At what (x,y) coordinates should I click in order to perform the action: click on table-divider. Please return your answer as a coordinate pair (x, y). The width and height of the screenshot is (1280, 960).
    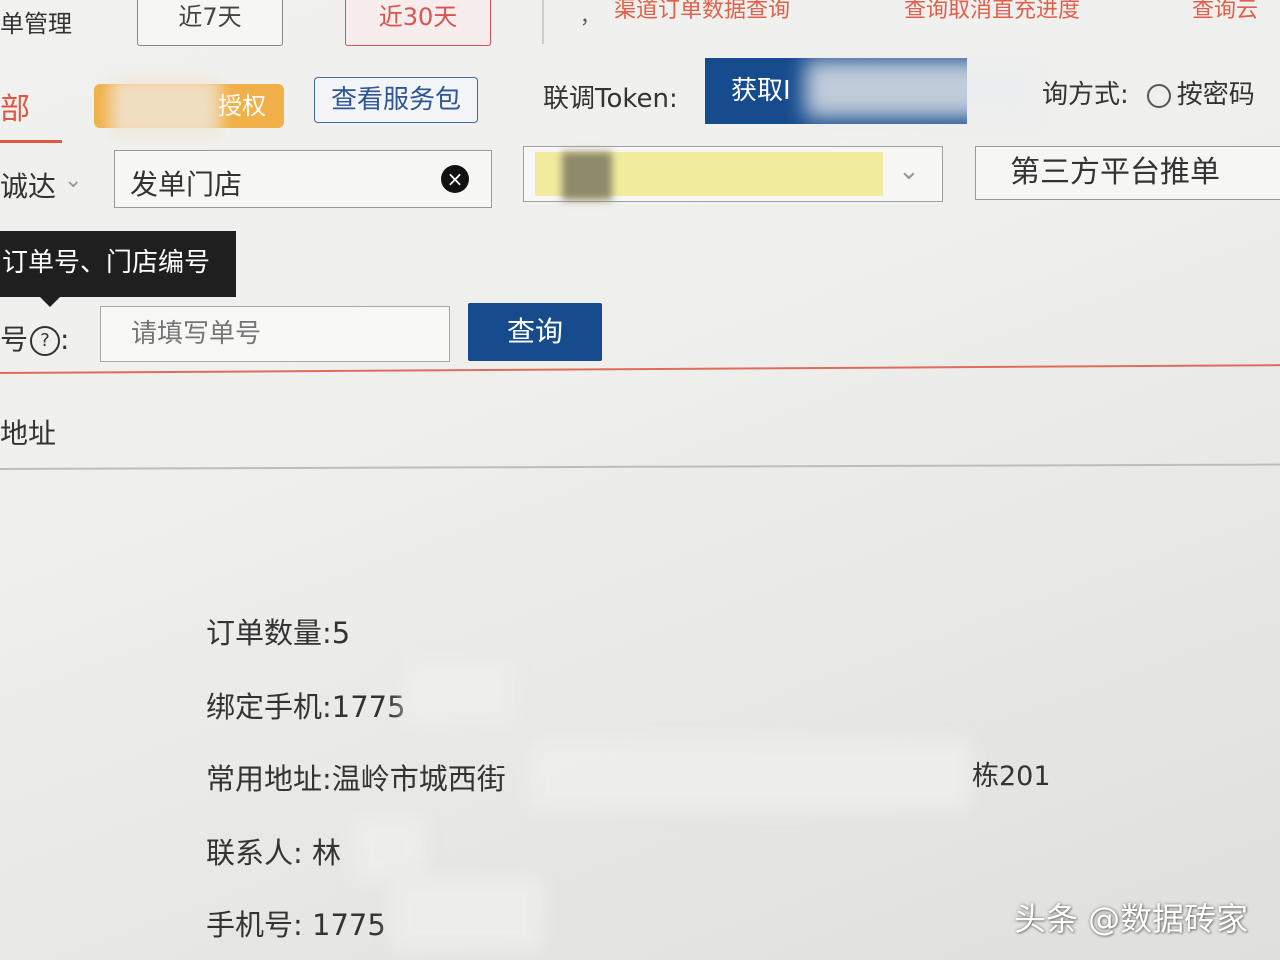
    Looking at the image, I should click on (640, 466).